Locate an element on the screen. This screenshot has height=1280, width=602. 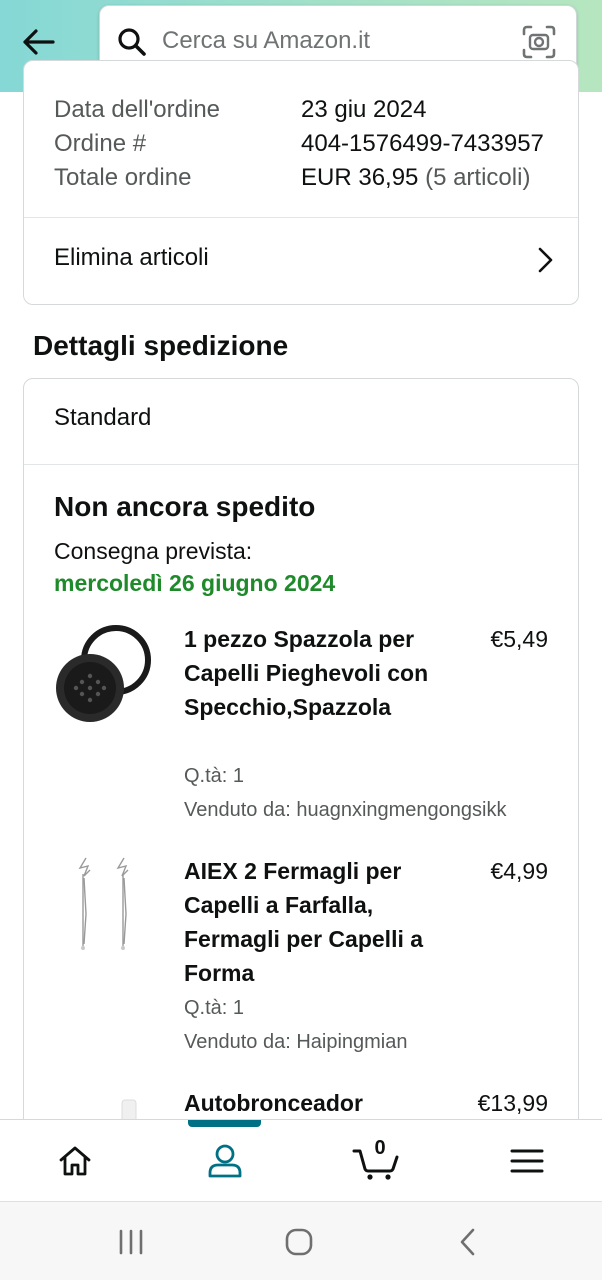
shipping-method: Standard is located at coordinates (103, 417).